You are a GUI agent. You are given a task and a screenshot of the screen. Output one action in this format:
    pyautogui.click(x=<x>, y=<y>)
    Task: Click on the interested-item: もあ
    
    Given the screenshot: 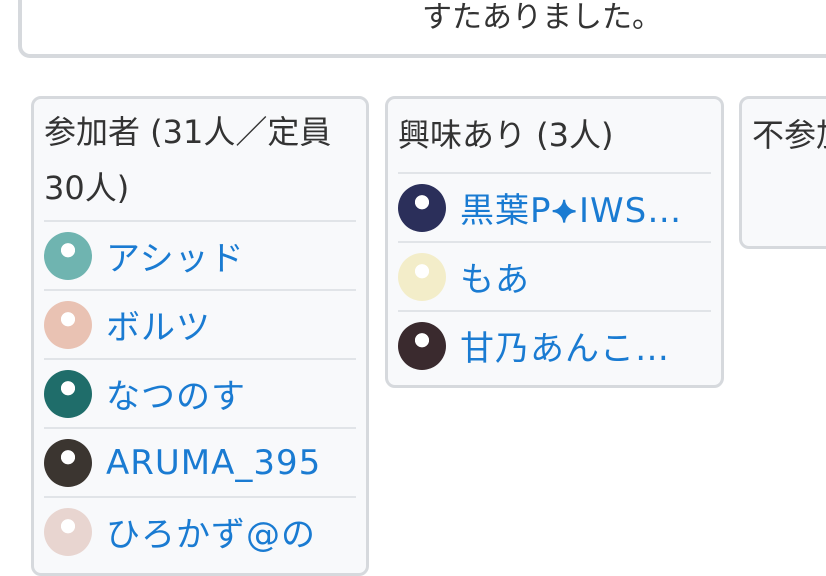 What is the action you would take?
    pyautogui.click(x=554, y=277)
    